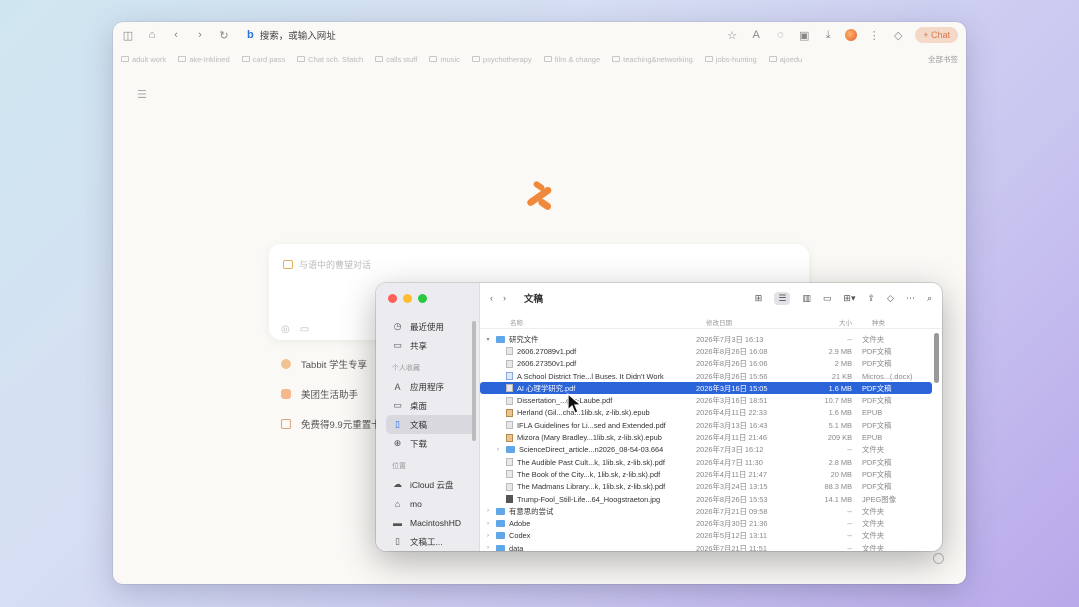  I want to click on bookmark-folder: card pass, so click(263, 59).